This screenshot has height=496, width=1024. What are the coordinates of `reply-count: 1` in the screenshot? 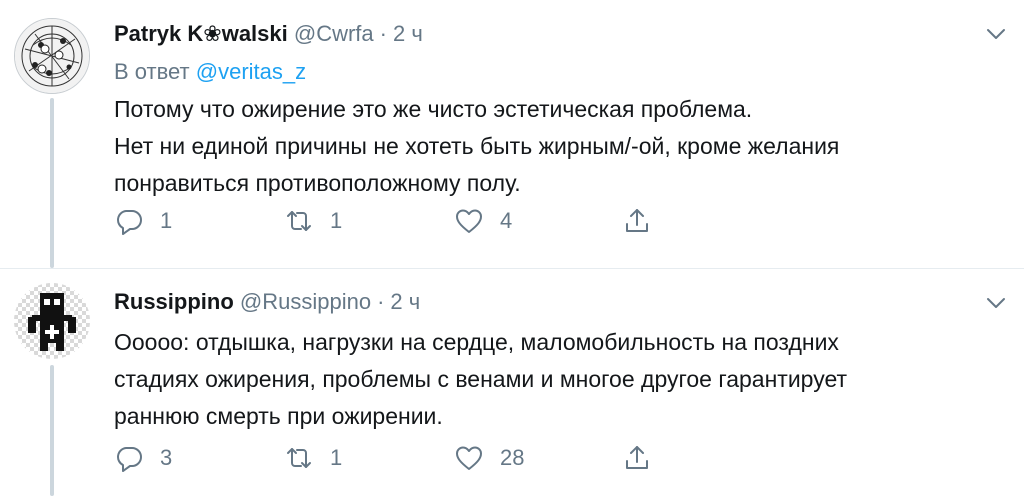 It's located at (166, 220).